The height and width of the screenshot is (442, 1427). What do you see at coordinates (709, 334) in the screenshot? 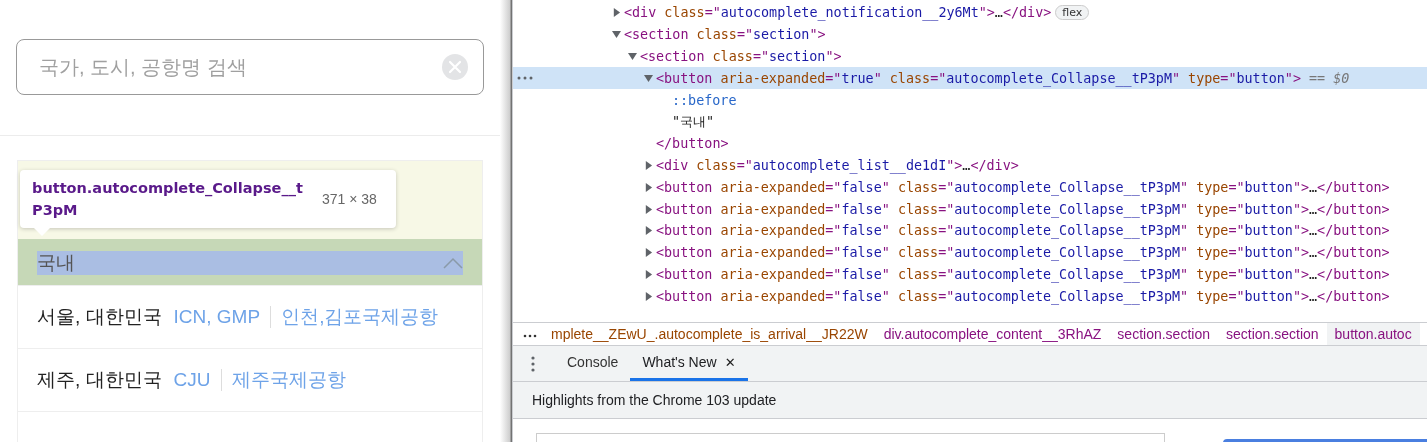
I see `breadcrumb: mplete__ZEwU_.autocomplete_is_arrival__JR22W` at bounding box center [709, 334].